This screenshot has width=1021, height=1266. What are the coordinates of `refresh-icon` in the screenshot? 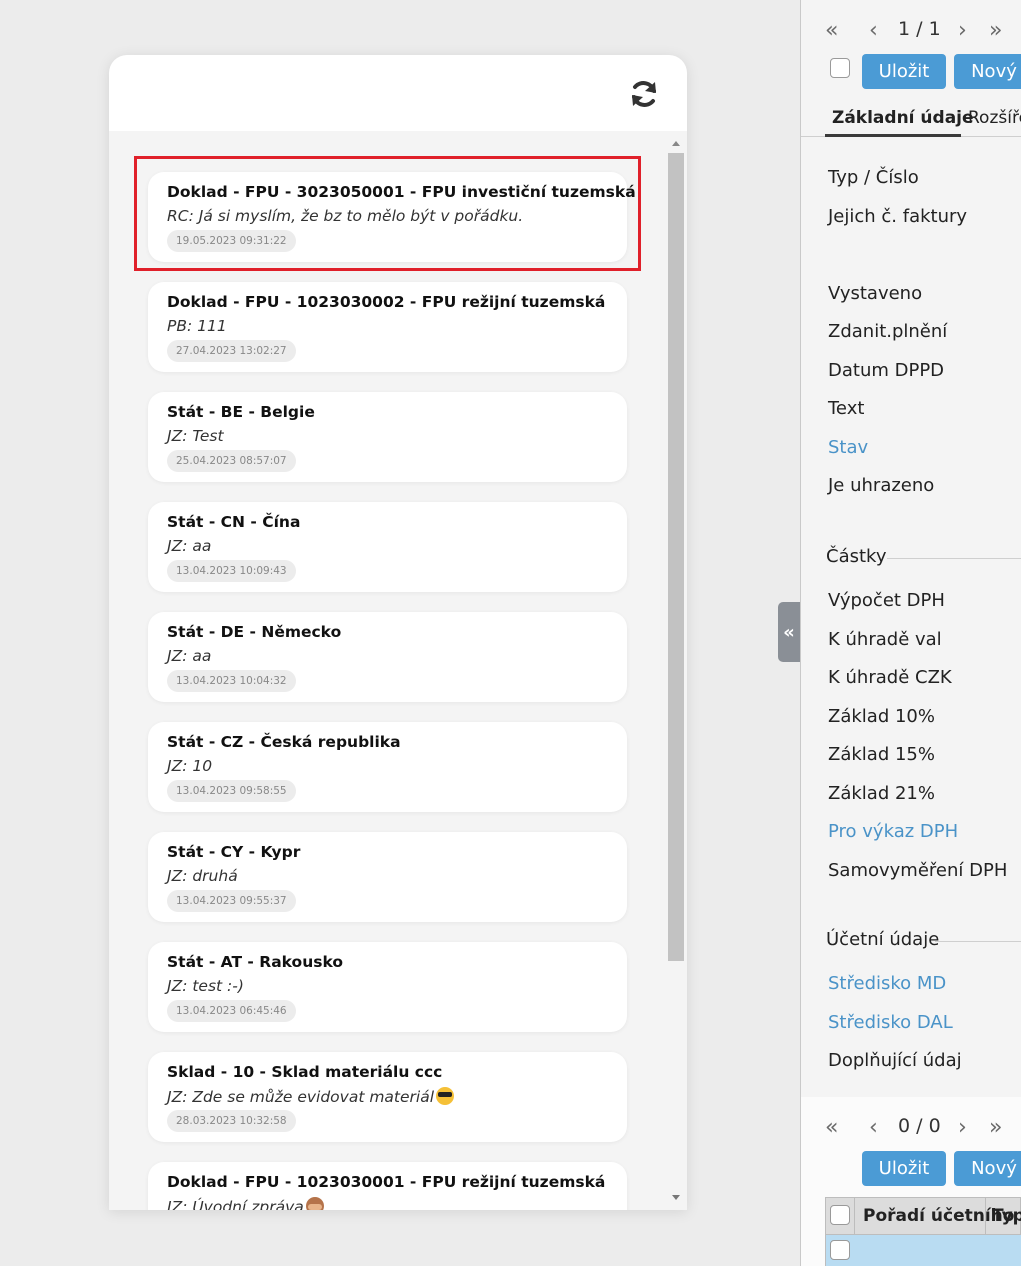 It's located at (644, 94).